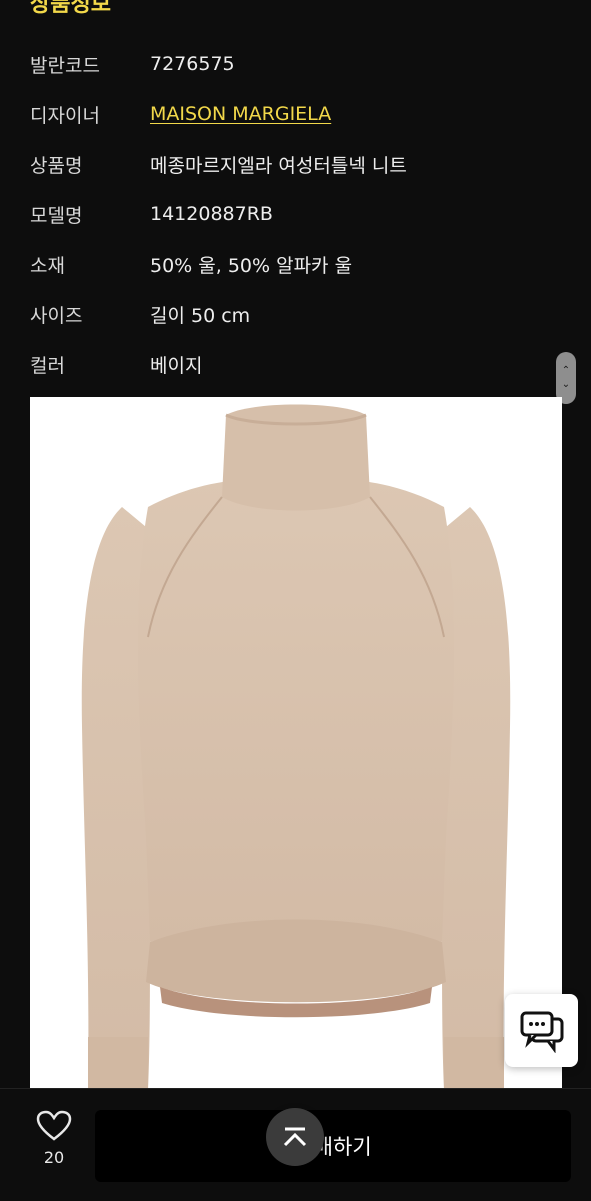 The height and width of the screenshot is (1201, 591). Describe the element at coordinates (290, 214) in the screenshot. I see `info-row-model: 모델명 14120887RB` at that location.